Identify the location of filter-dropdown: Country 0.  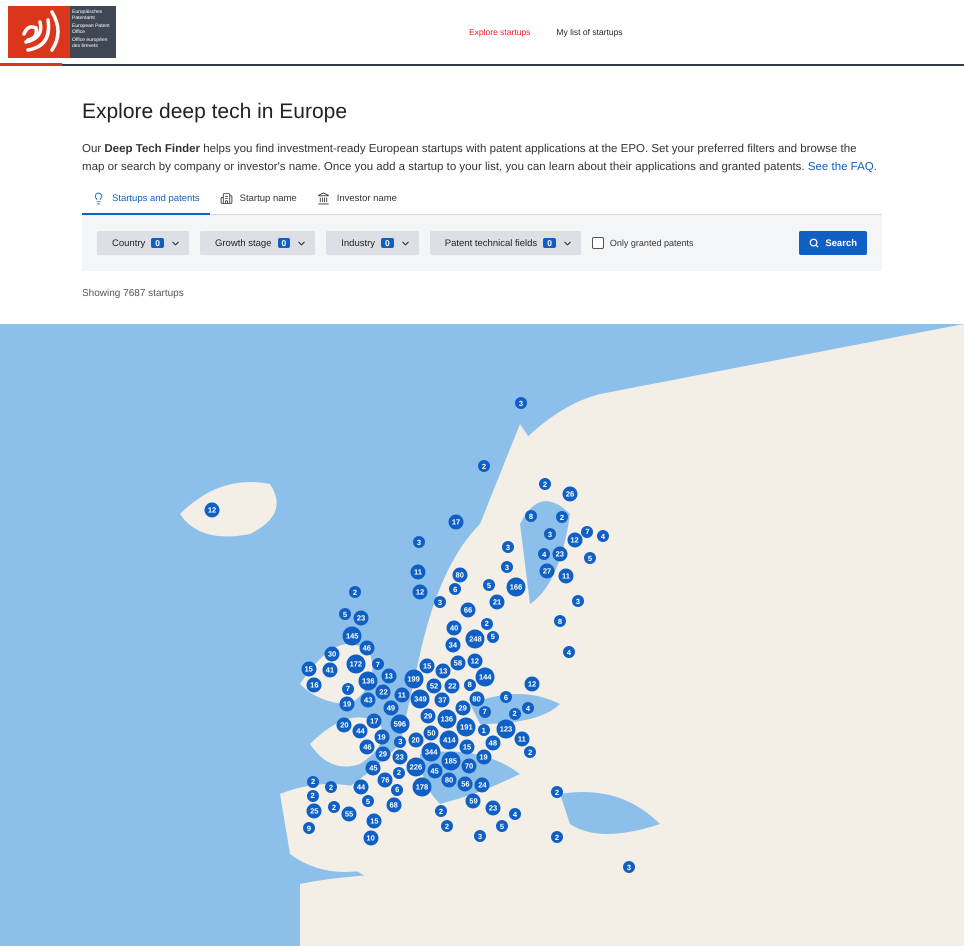
(143, 243).